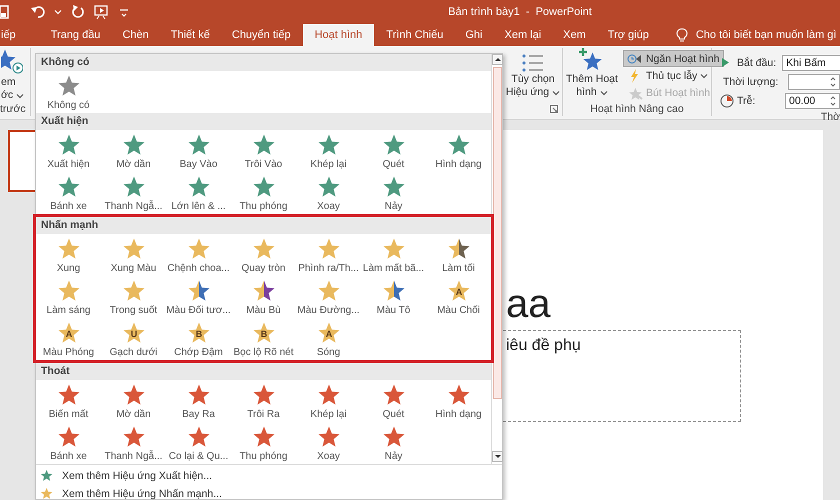  What do you see at coordinates (533, 63) in the screenshot?
I see `list-icon` at bounding box center [533, 63].